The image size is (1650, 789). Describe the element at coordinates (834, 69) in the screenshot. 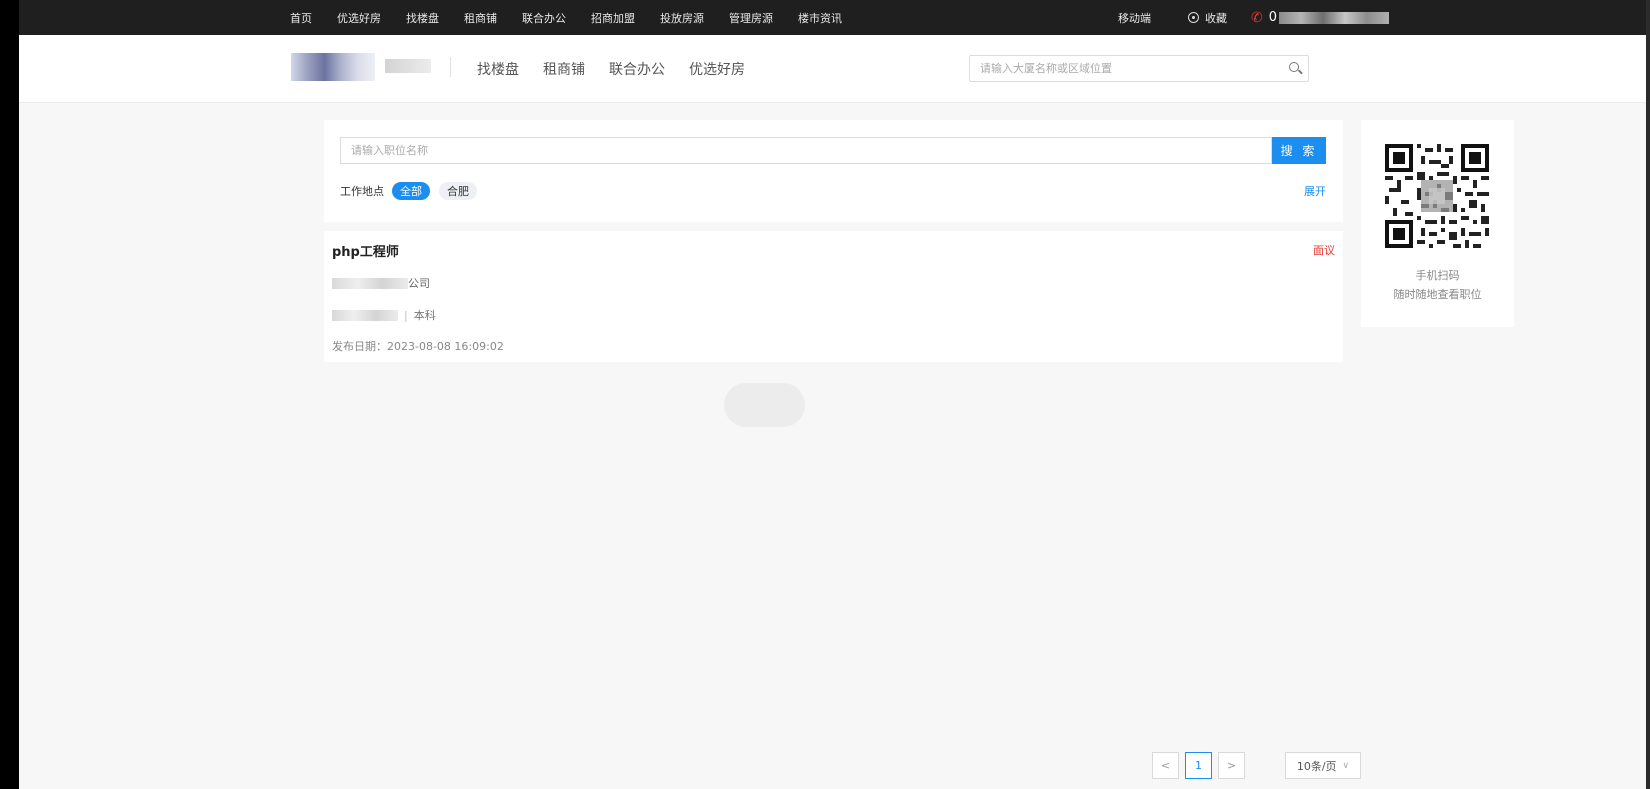

I see `header: 找楼盘 租商铺 联合办公 优选好房` at that location.